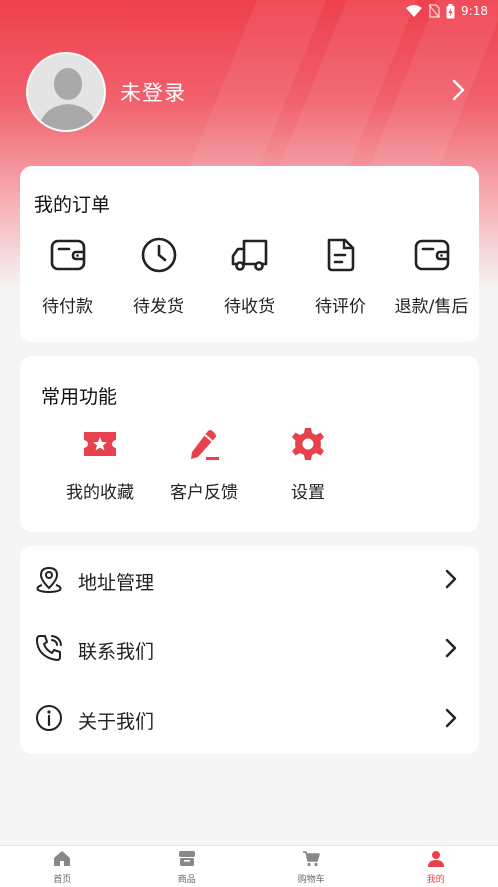 This screenshot has width=498, height=887. What do you see at coordinates (436, 860) in the screenshot?
I see `user-icon` at bounding box center [436, 860].